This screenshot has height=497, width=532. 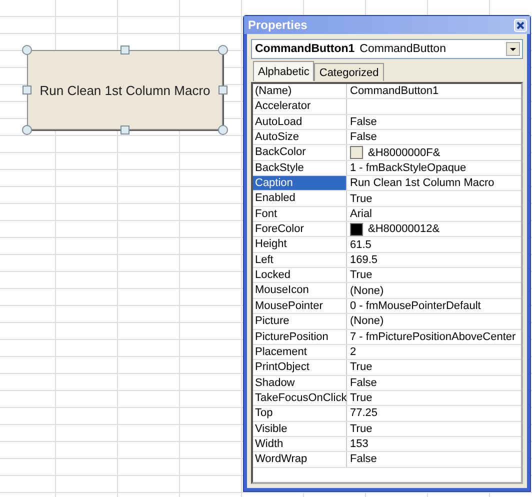 I want to click on property-value: 0 - fmMousePointerDefault, so click(x=415, y=305).